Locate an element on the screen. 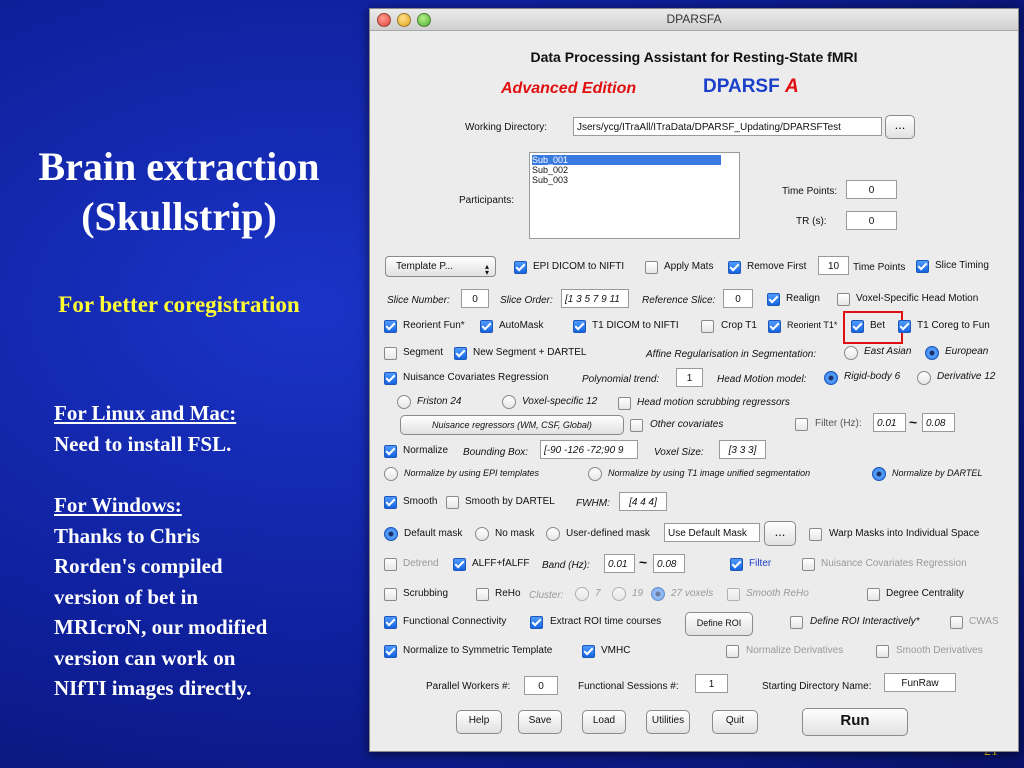 The image size is (1024, 768). remove-first-checkbox is located at coordinates (734, 267).